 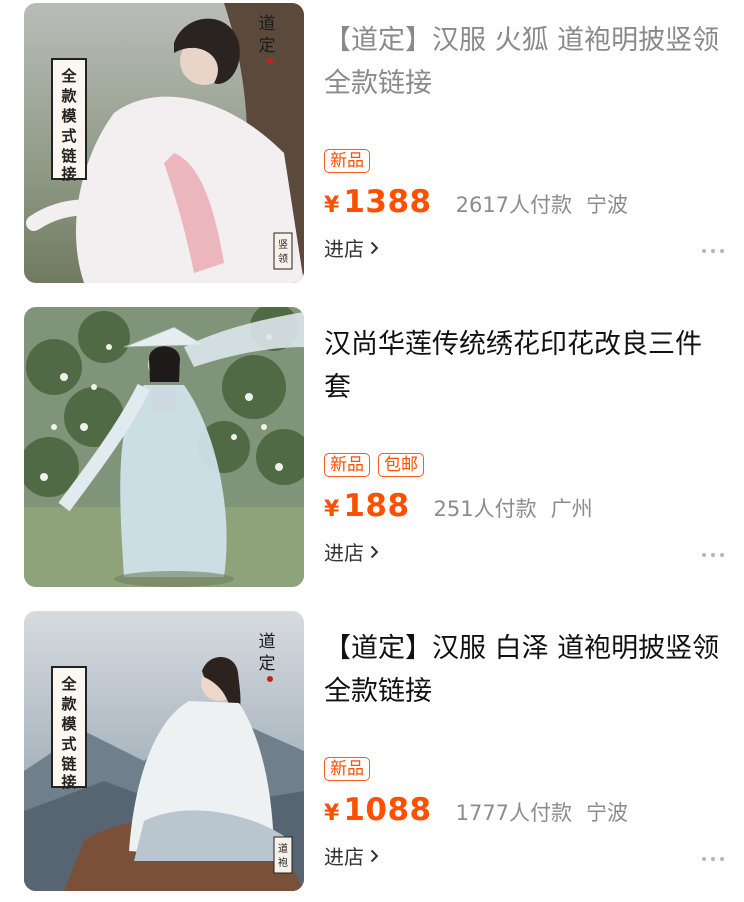 What do you see at coordinates (524, 366) in the screenshot?
I see `product-title: 汉尚华莲传统绣花印花改良三件套` at bounding box center [524, 366].